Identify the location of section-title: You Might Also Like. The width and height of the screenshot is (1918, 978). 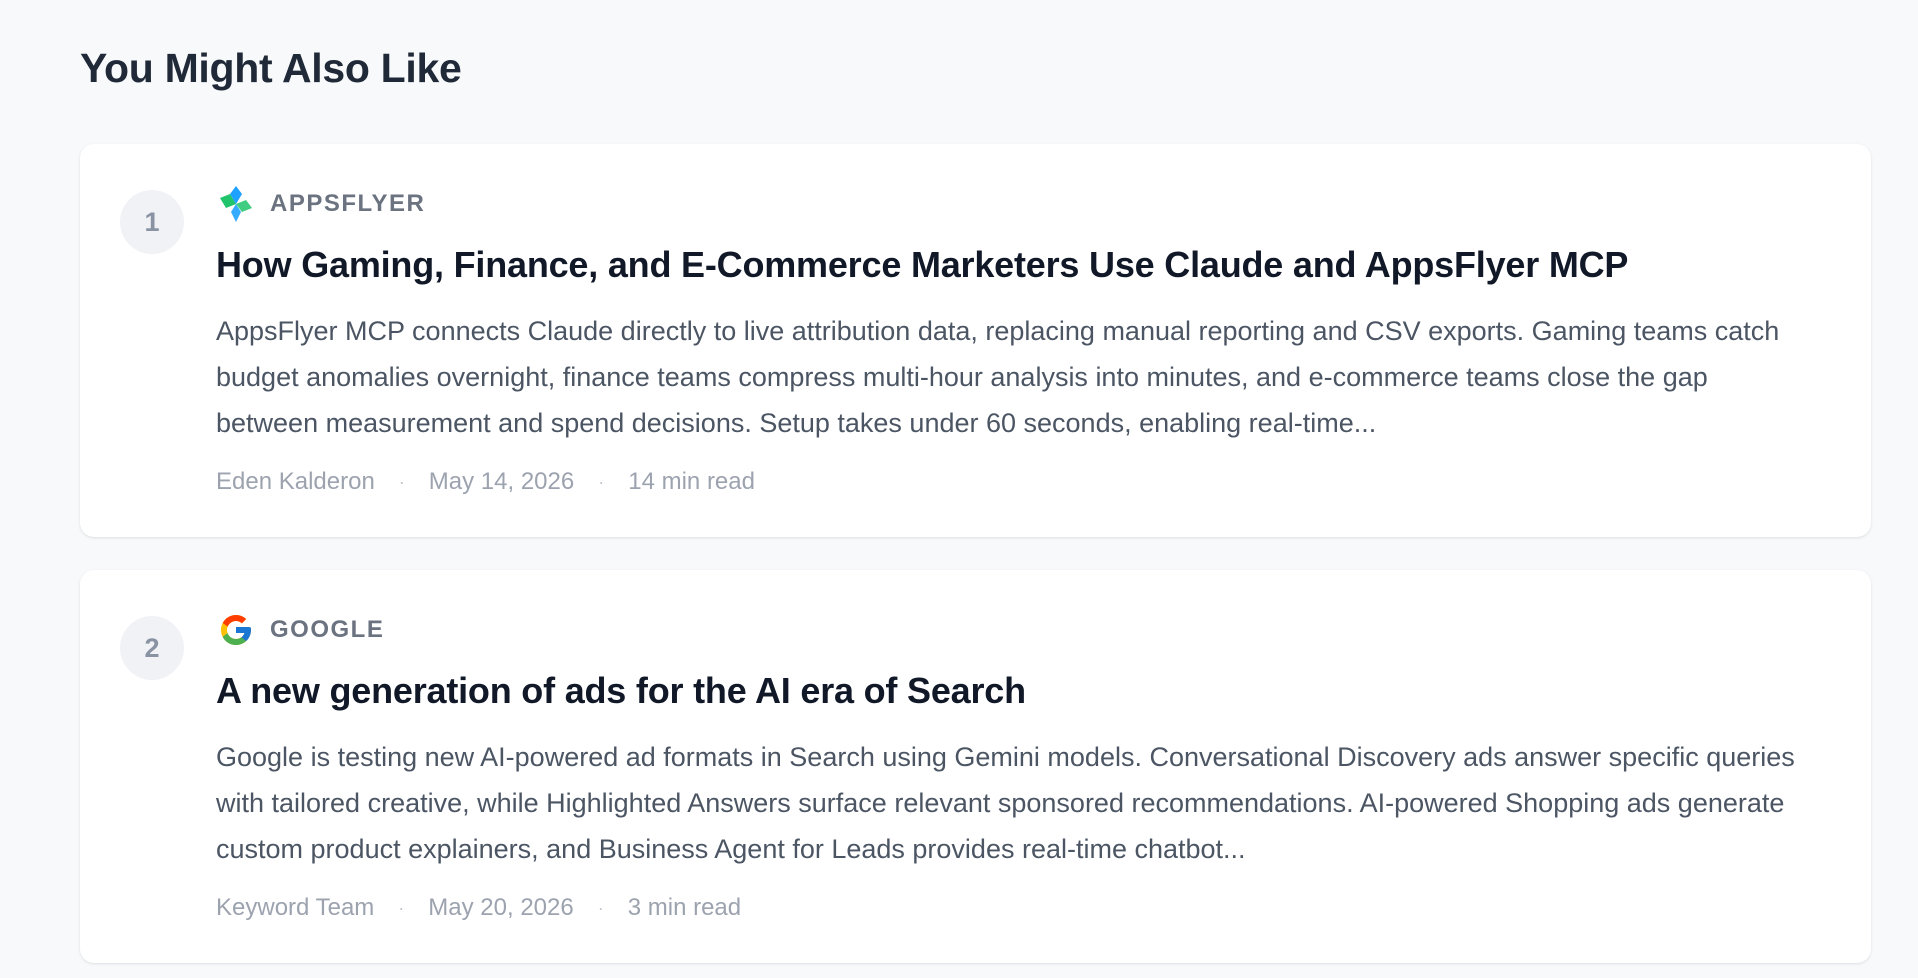
(271, 68).